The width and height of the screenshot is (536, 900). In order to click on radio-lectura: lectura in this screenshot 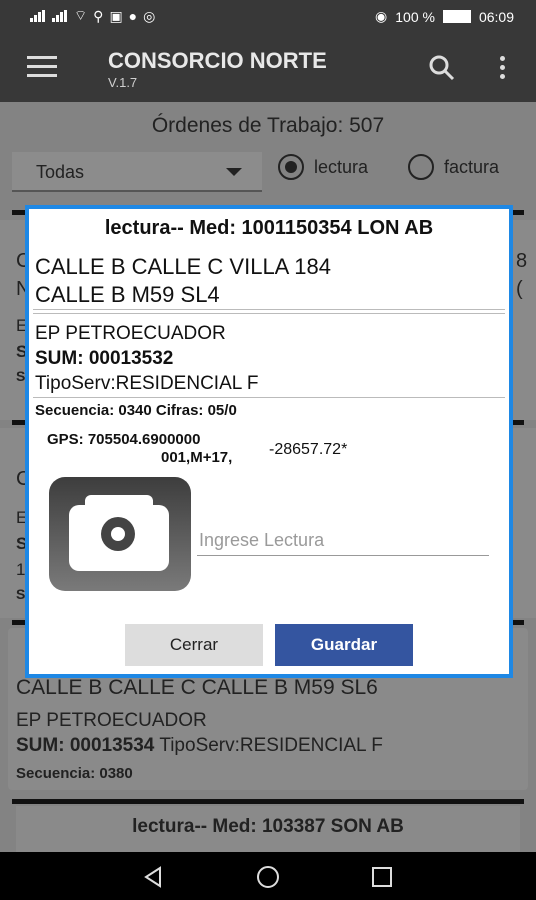, I will do `click(323, 167)`.